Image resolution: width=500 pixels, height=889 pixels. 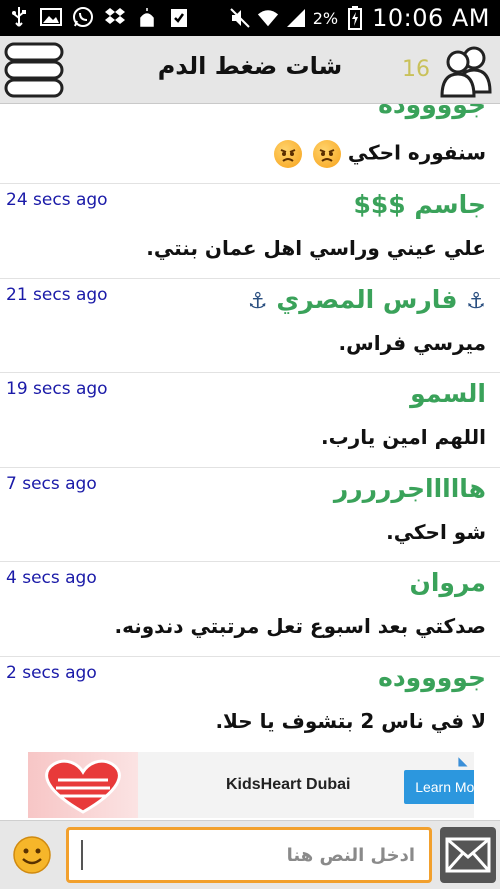 I want to click on page-title: شات ضغط الدم, so click(x=250, y=66).